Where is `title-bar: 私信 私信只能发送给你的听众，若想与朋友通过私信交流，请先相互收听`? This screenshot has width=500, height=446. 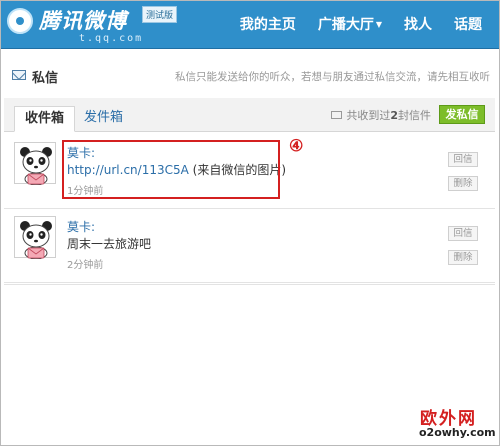 title-bar: 私信 私信只能发送给你的听众，若想与朋友通过私信交流，请先相互收听 is located at coordinates (251, 76).